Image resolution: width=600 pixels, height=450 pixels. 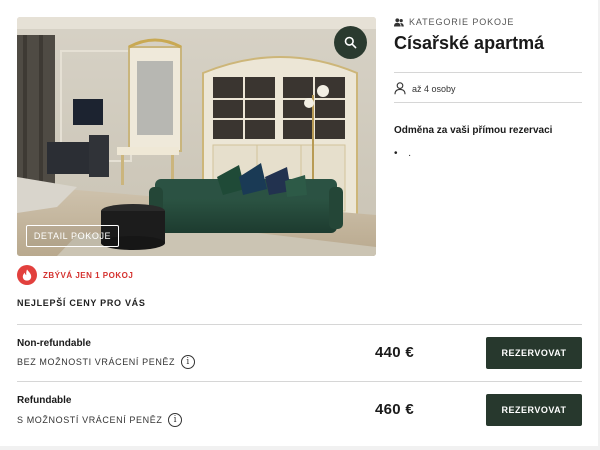 I want to click on direct-booking-reward: Odměna za vaši přímou rezervaci, so click(x=473, y=130).